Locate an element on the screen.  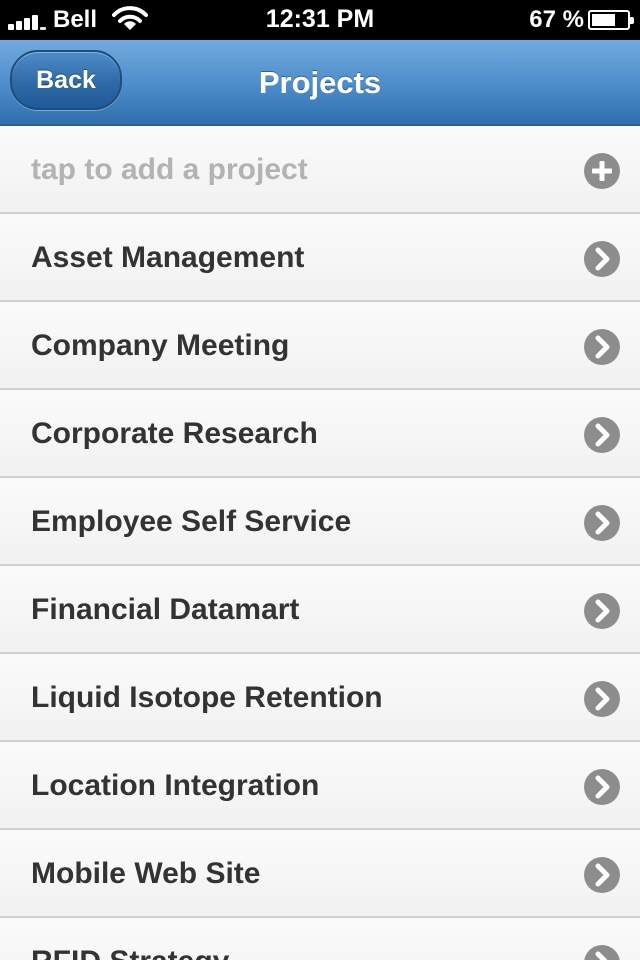
project-name: Employee Self Service is located at coordinates (191, 521).